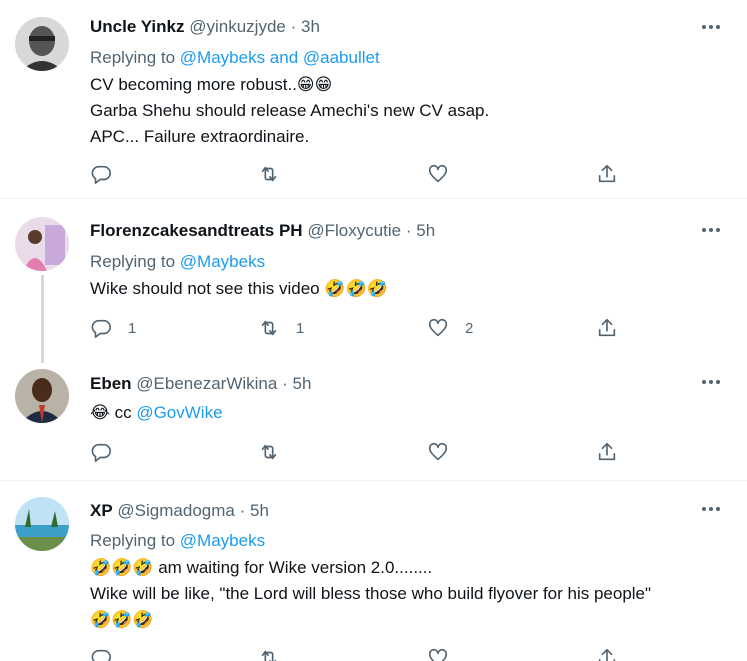  What do you see at coordinates (113, 328) in the screenshot?
I see `reply-button: 1` at bounding box center [113, 328].